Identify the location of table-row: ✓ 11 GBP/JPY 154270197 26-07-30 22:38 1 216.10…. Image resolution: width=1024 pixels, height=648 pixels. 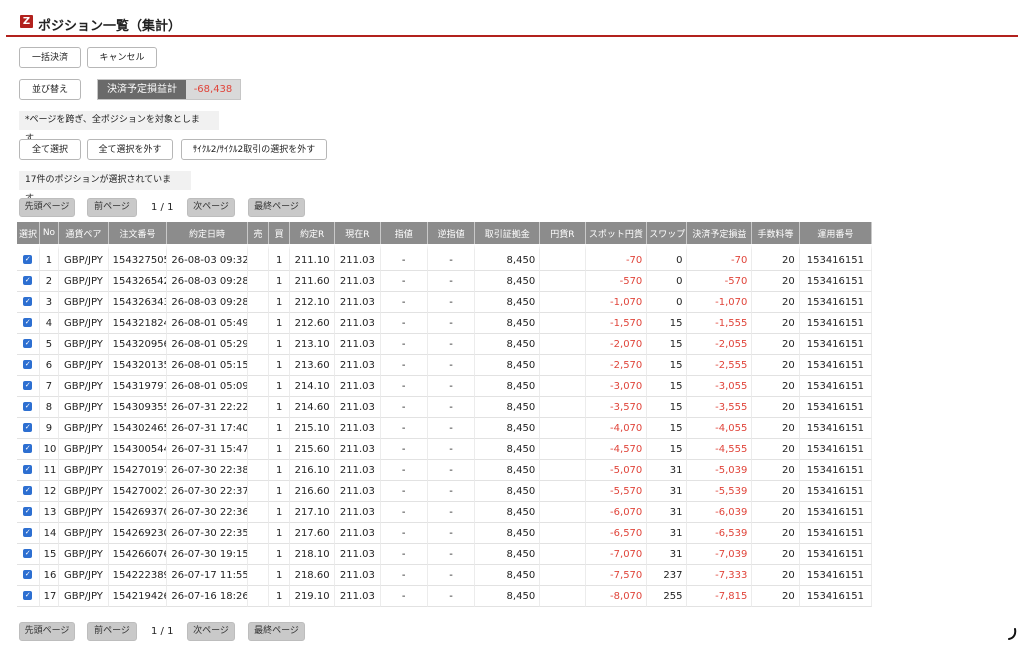
(444, 470).